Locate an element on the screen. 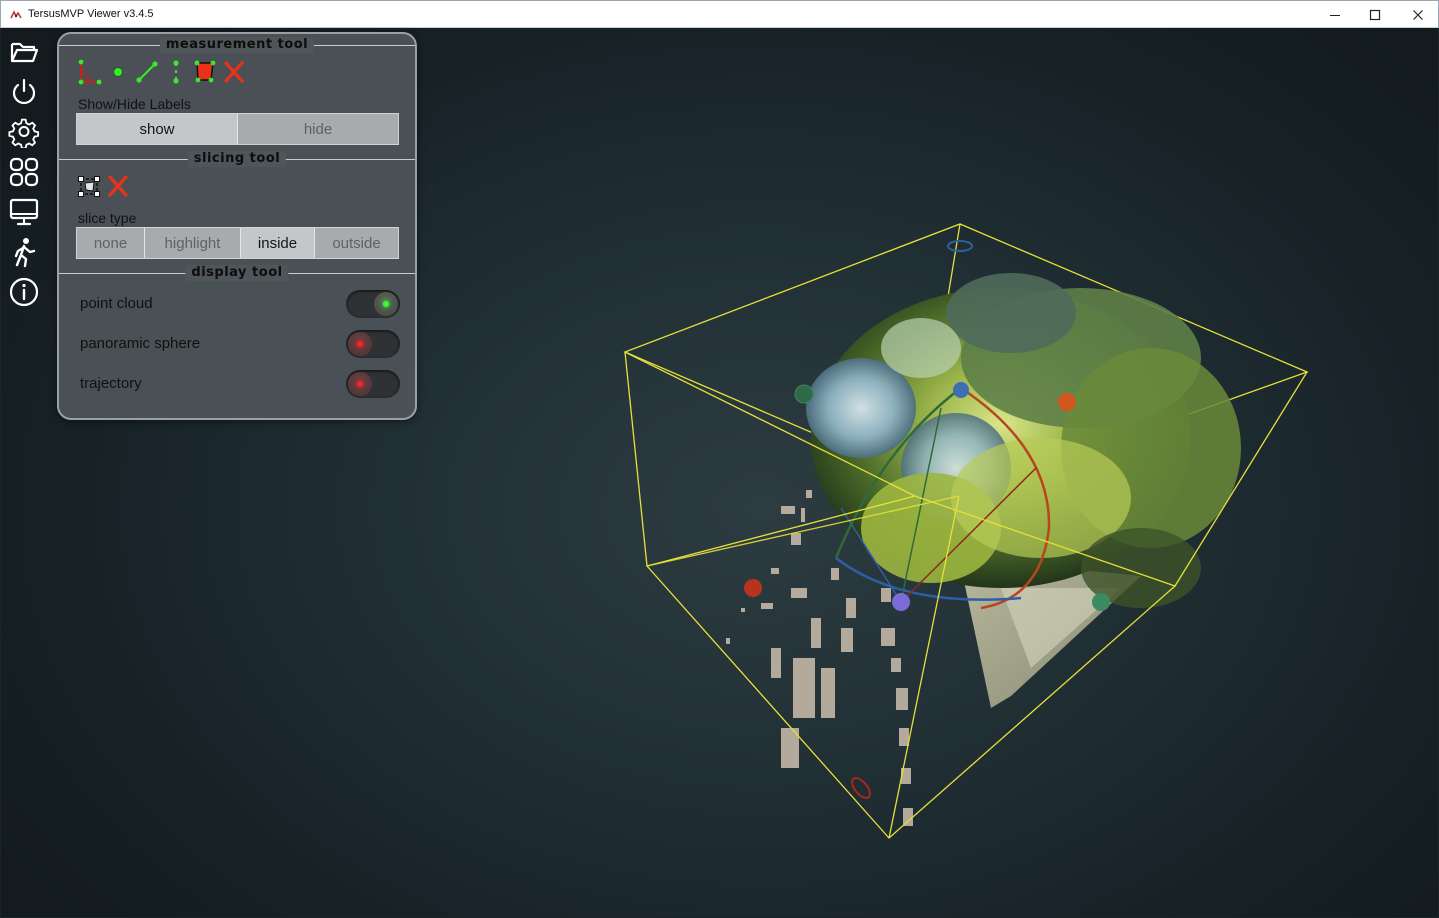 Image resolution: width=1439 pixels, height=918 pixels. measurement-tool-title: measurement tool is located at coordinates (237, 45).